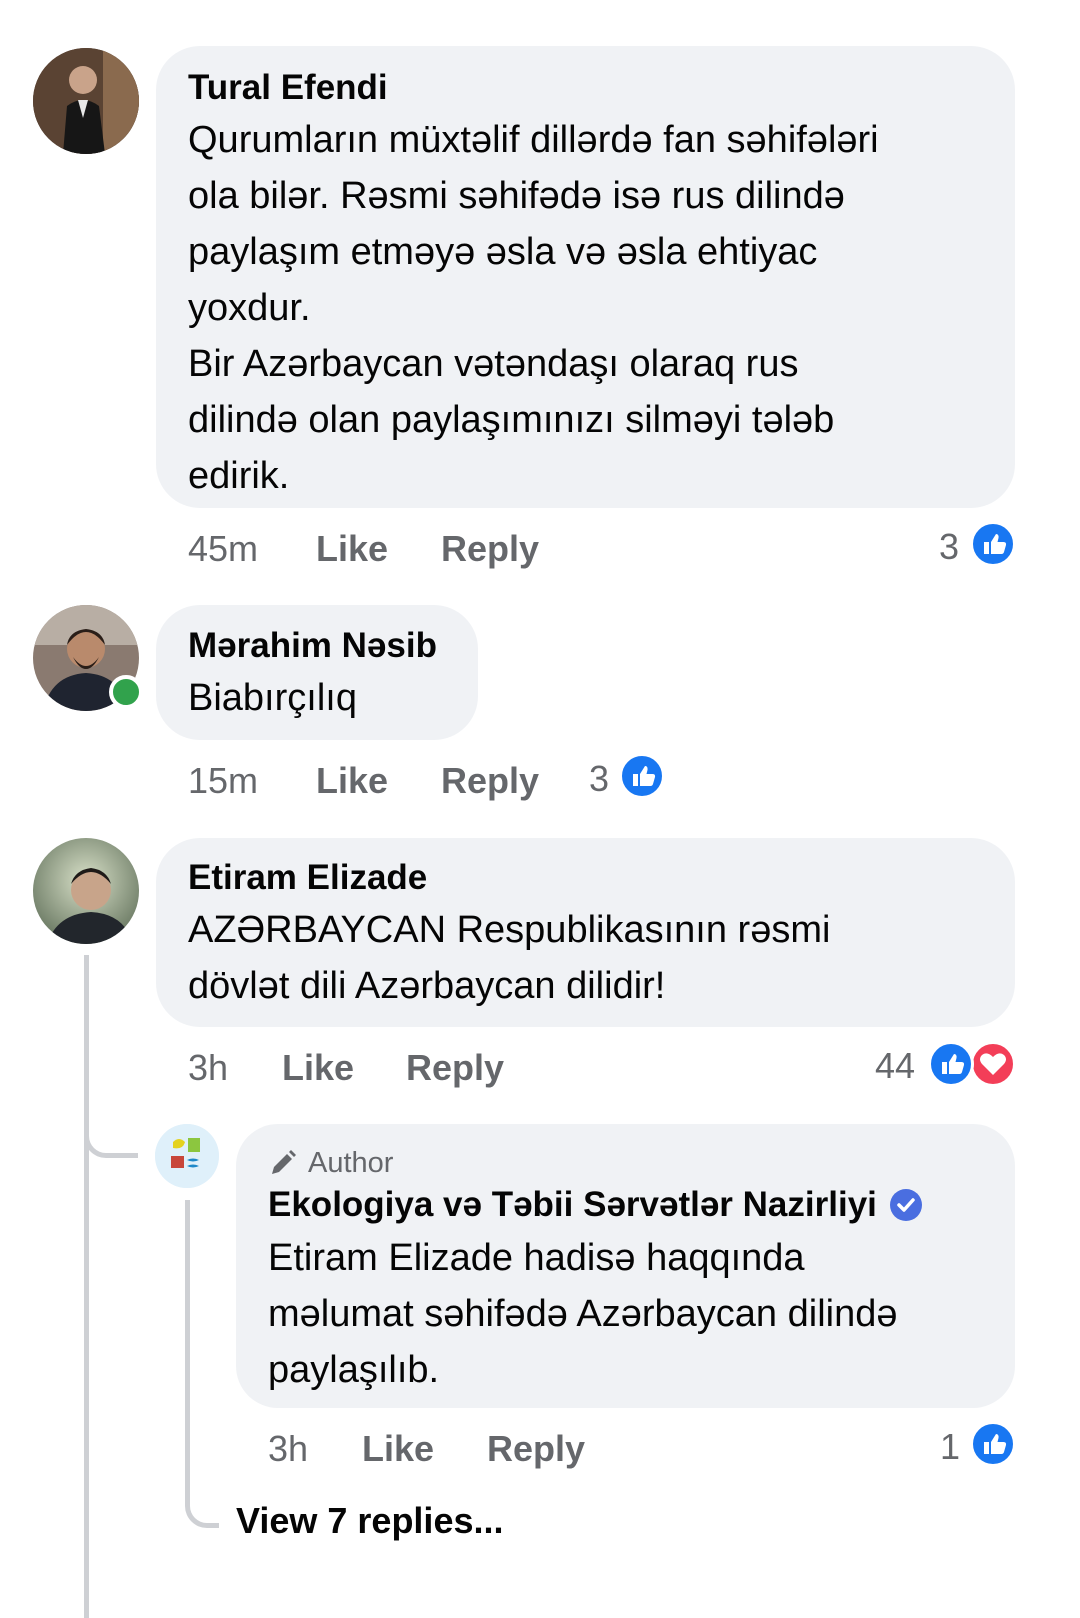  Describe the element at coordinates (493, 364) in the screenshot. I see `comment-line: Bir Azərbaycan vətəndaşı olaraq rus` at that location.